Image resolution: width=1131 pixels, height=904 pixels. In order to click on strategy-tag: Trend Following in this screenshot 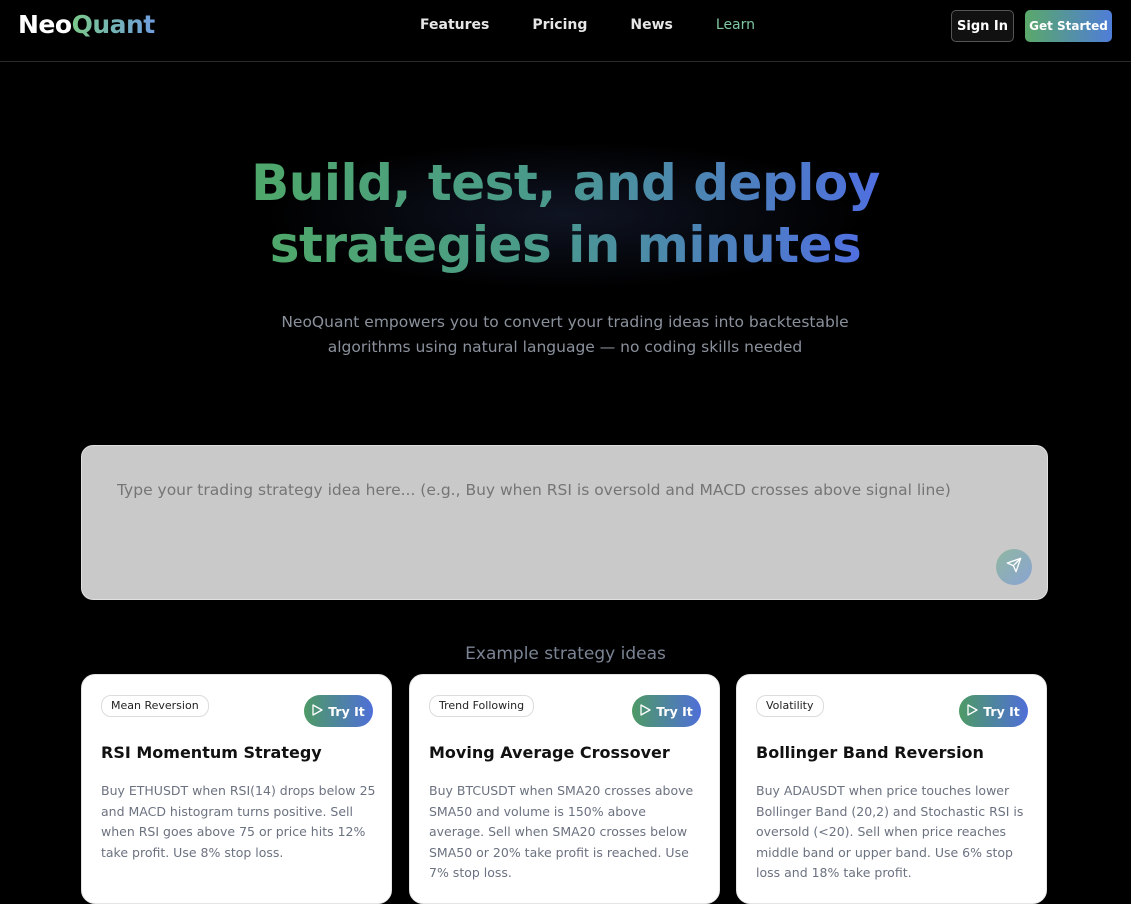, I will do `click(482, 706)`.